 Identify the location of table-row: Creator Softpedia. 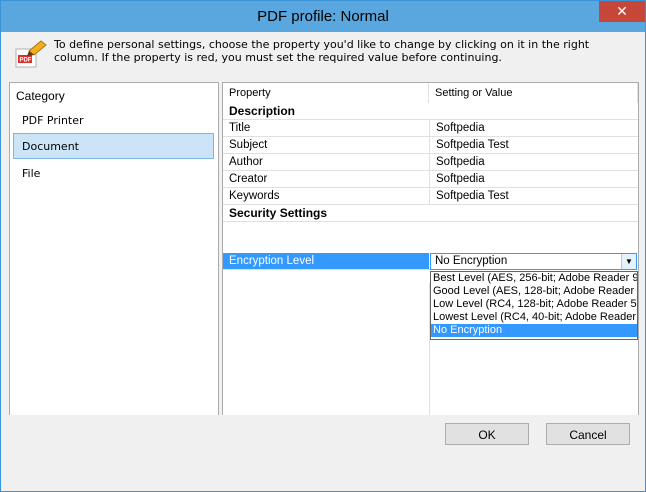
(430, 179).